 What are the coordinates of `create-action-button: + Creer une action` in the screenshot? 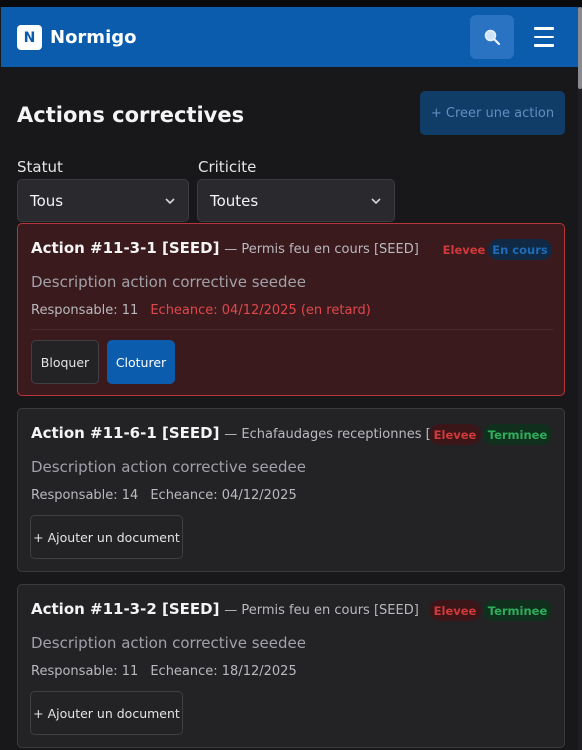 It's located at (492, 113).